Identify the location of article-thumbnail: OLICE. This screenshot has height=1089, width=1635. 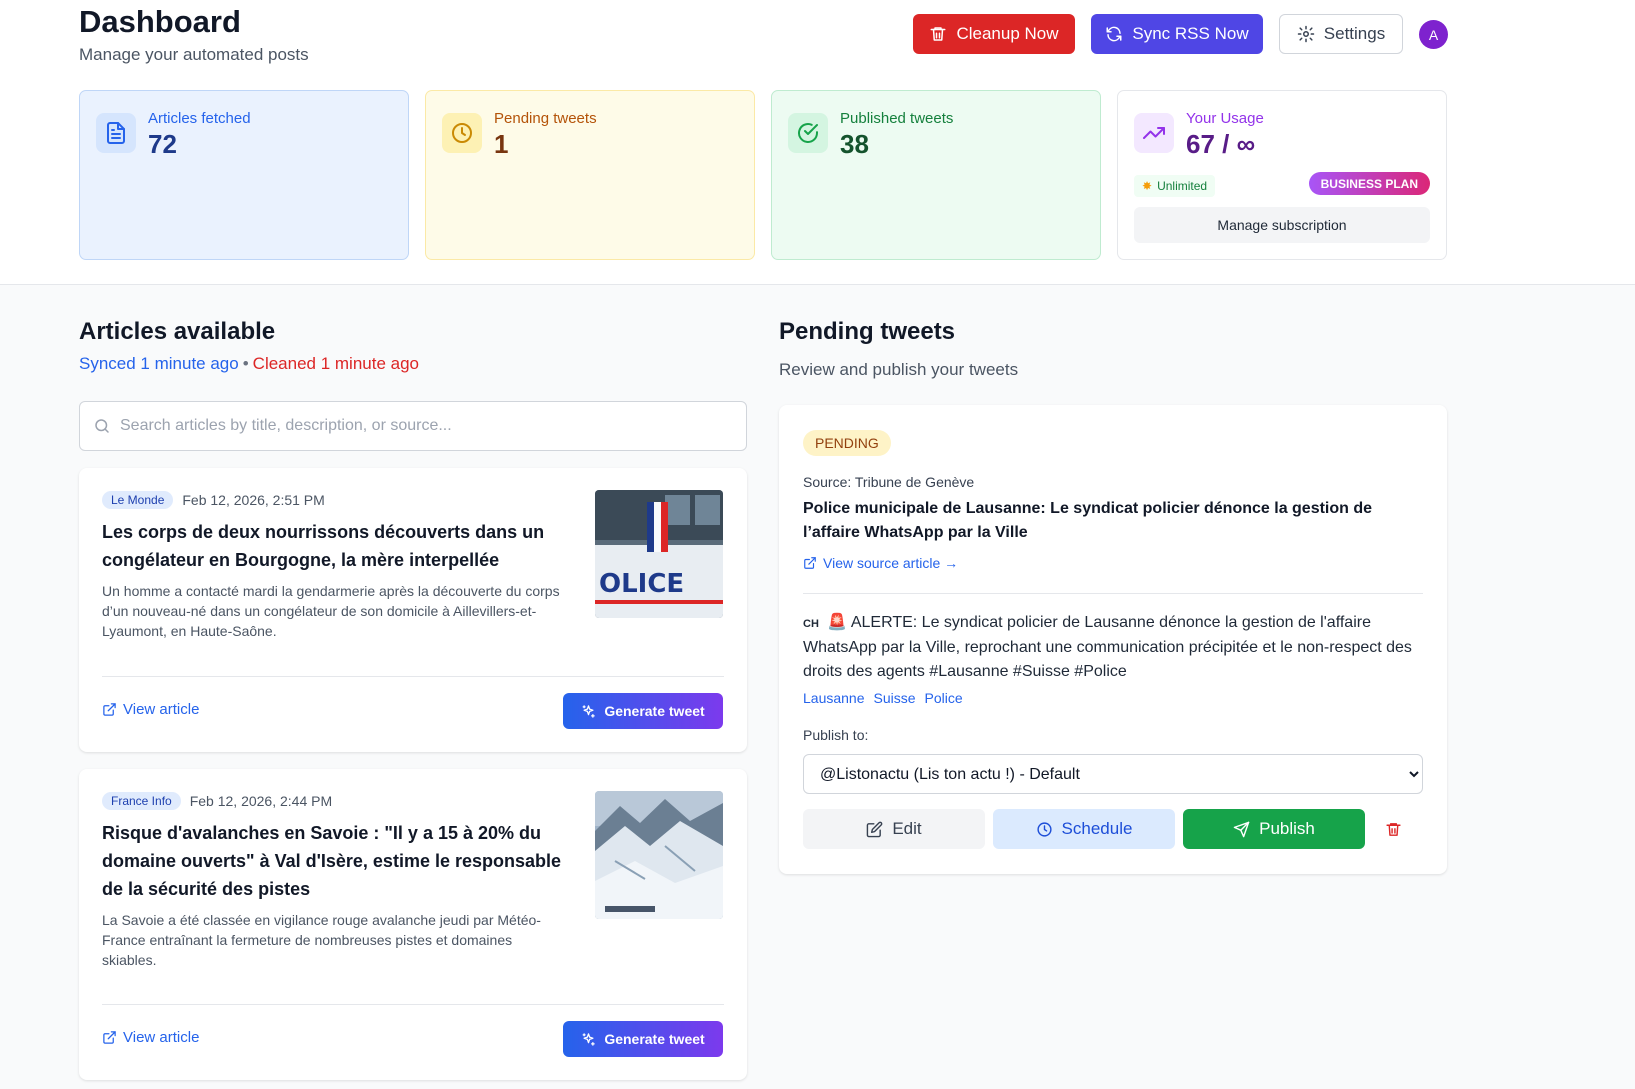
(659, 554).